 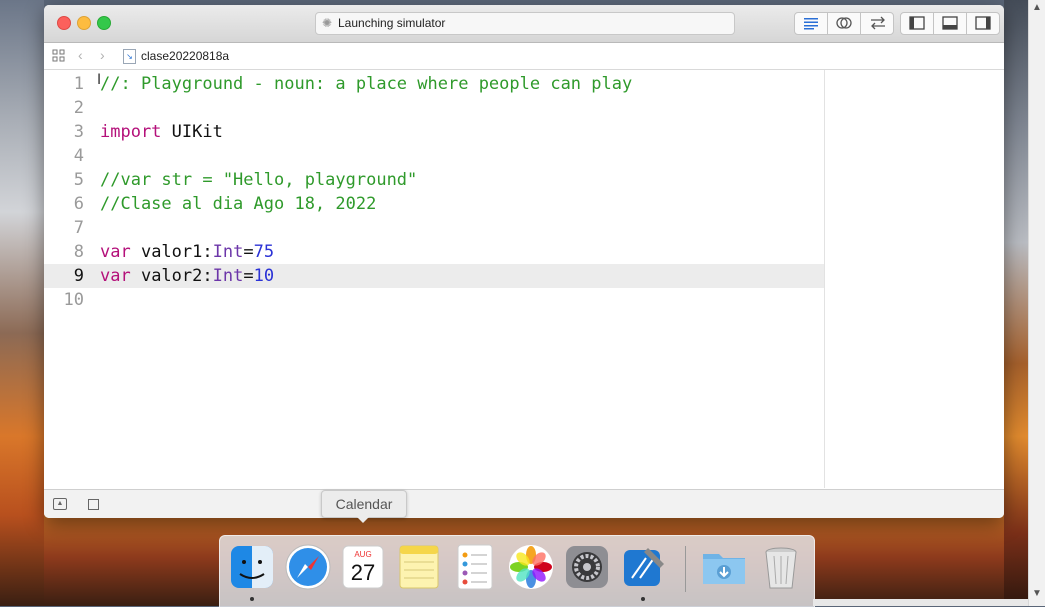 I want to click on notes-icon, so click(x=419, y=567).